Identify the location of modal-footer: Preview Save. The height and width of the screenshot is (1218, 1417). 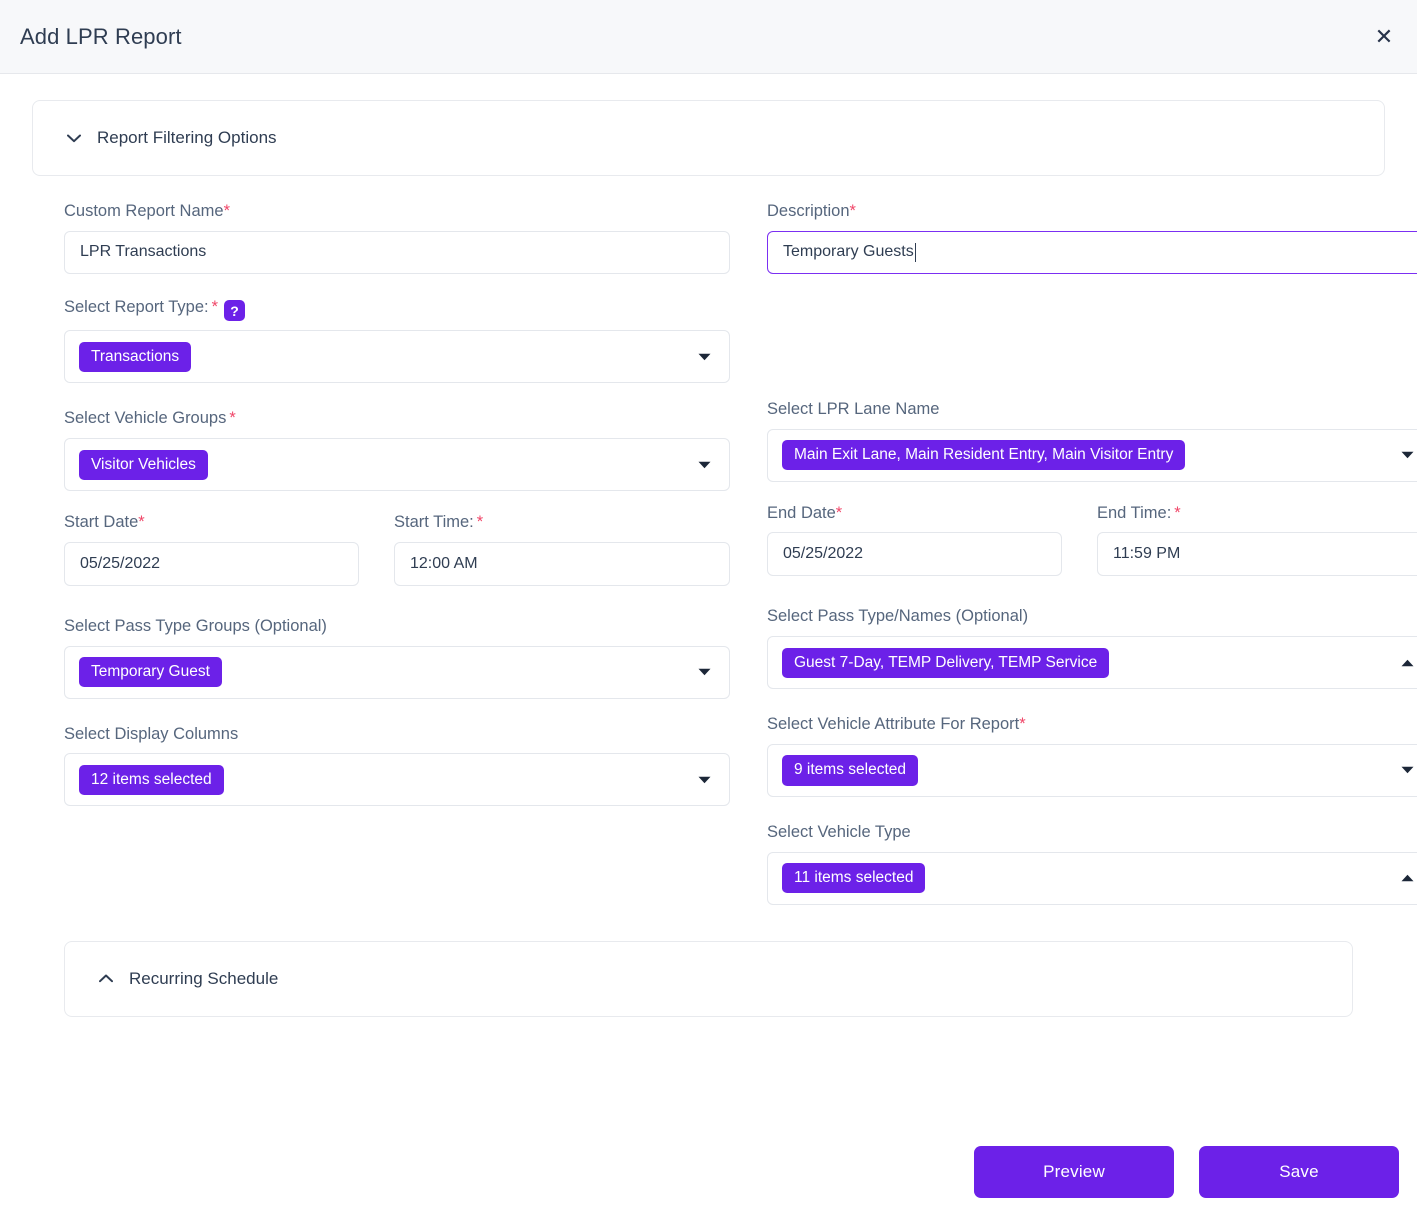
(708, 1182).